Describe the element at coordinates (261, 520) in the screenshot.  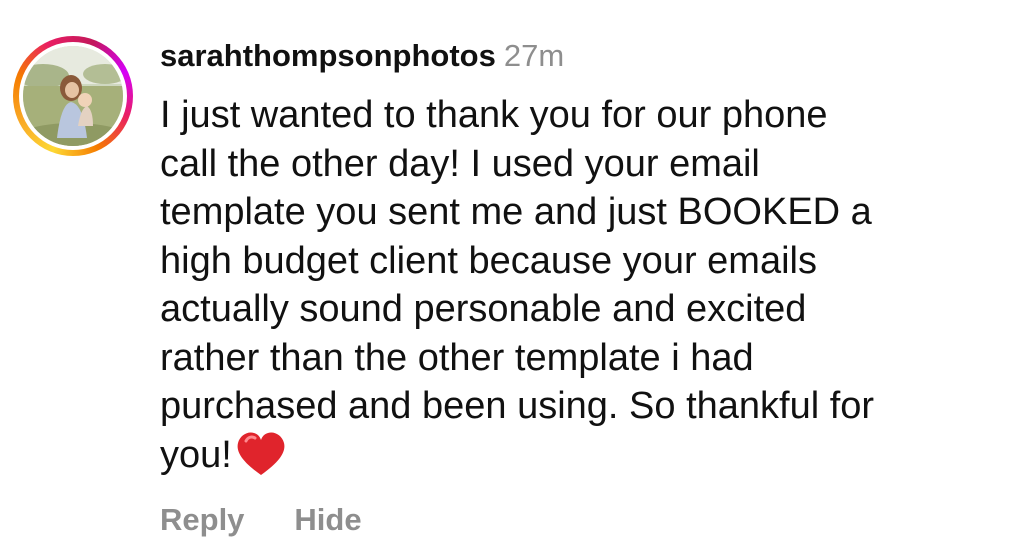
I see `comment-actions: Reply Hide` at that location.